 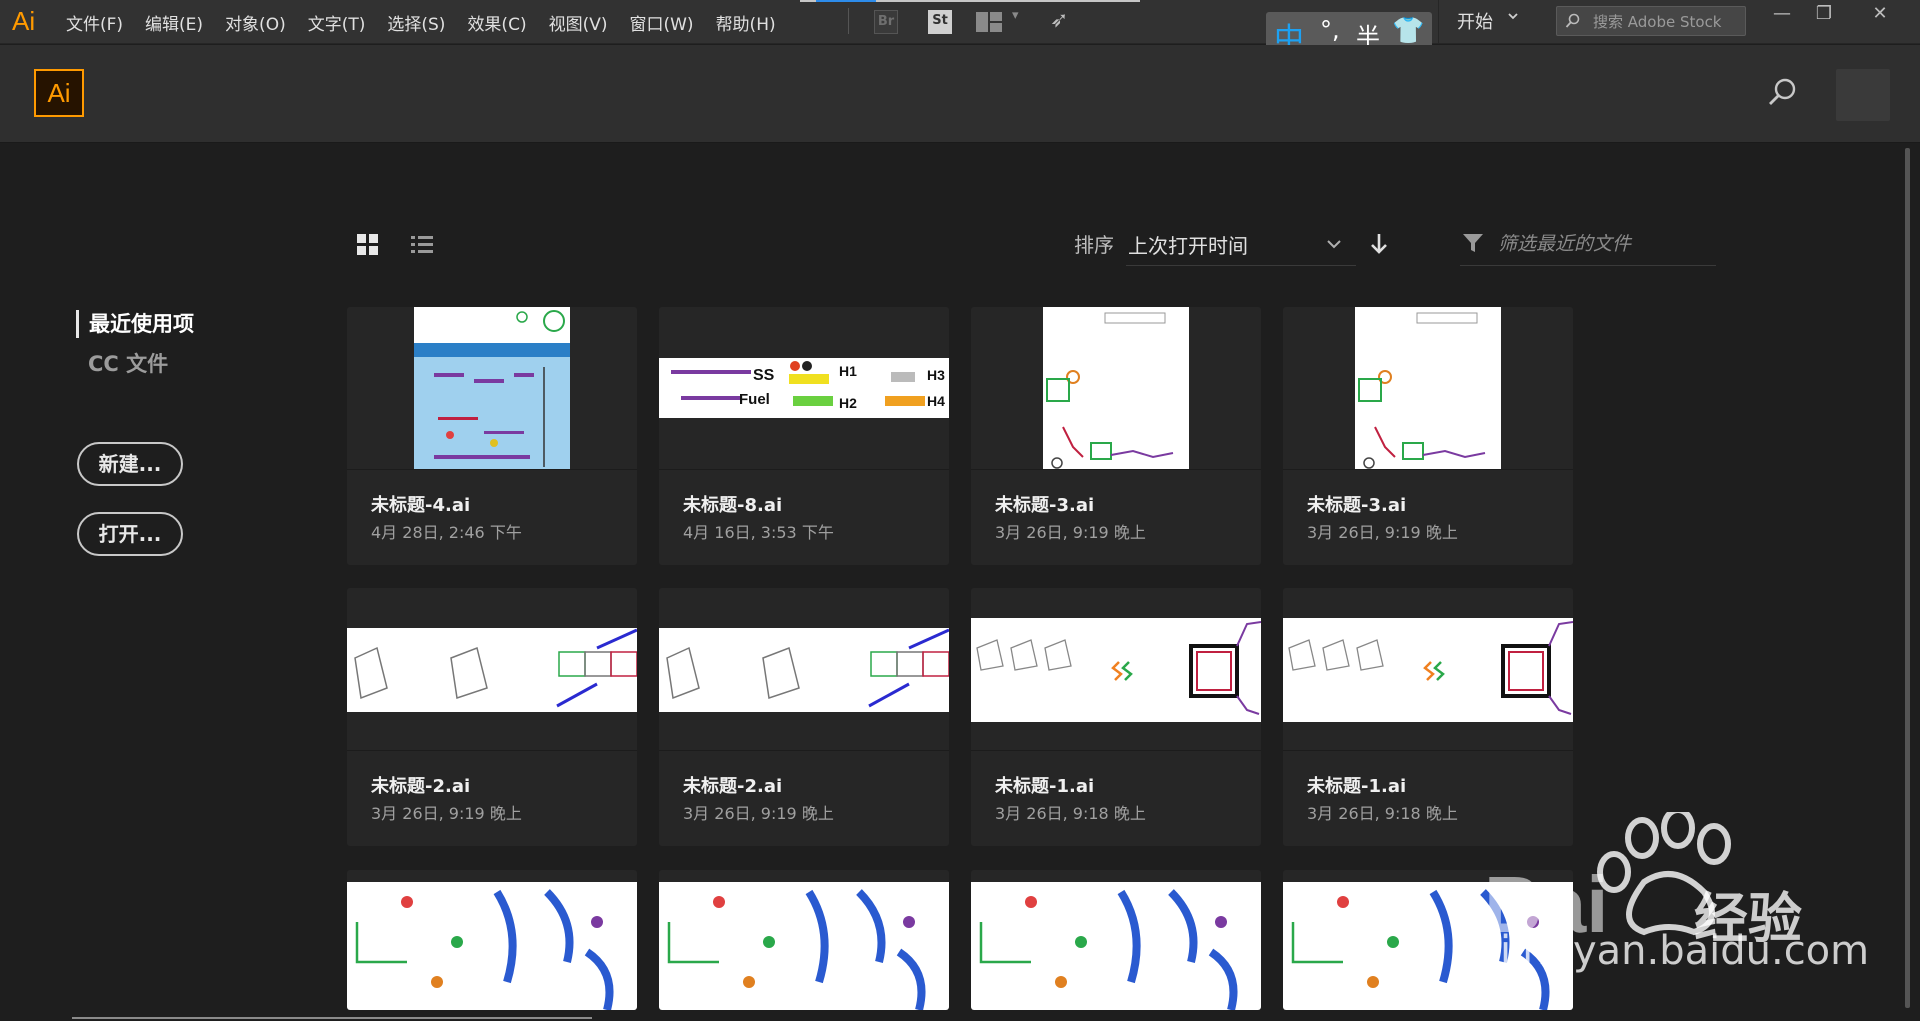 I want to click on thumb-label-h4: H4, so click(x=936, y=401).